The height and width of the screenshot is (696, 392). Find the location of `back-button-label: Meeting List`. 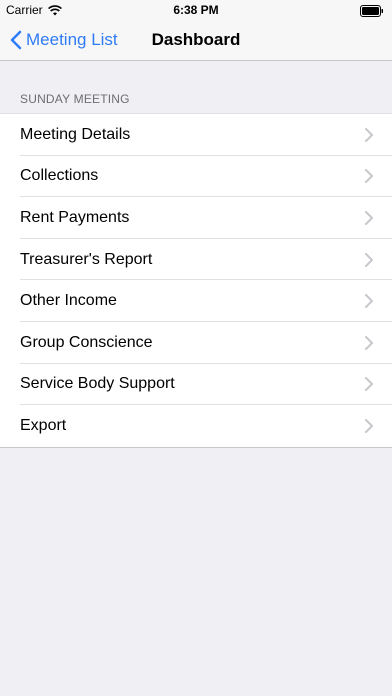

back-button-label: Meeting List is located at coordinates (72, 39).